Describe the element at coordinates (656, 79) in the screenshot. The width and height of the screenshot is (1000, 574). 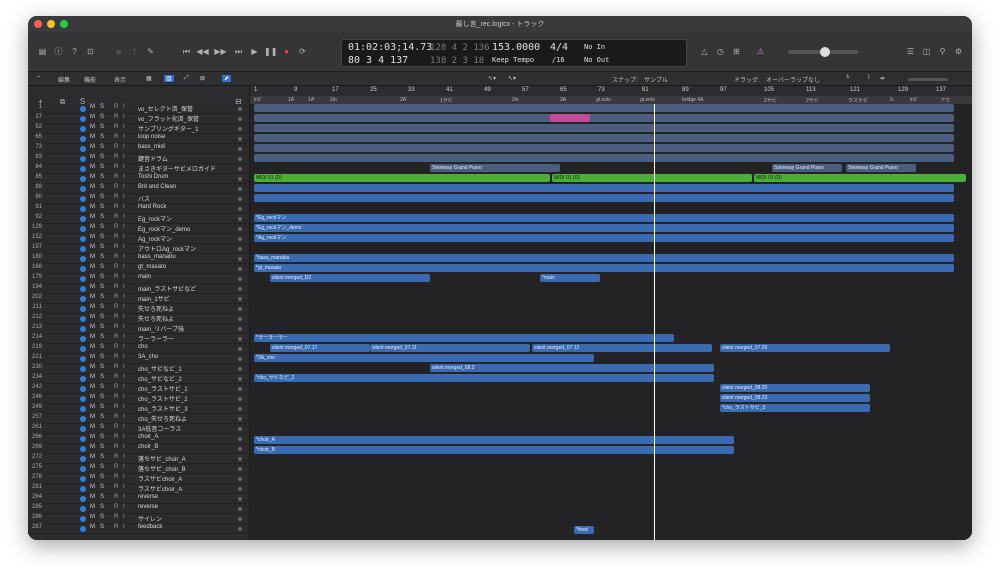
I see `snap-value: サンプル` at that location.